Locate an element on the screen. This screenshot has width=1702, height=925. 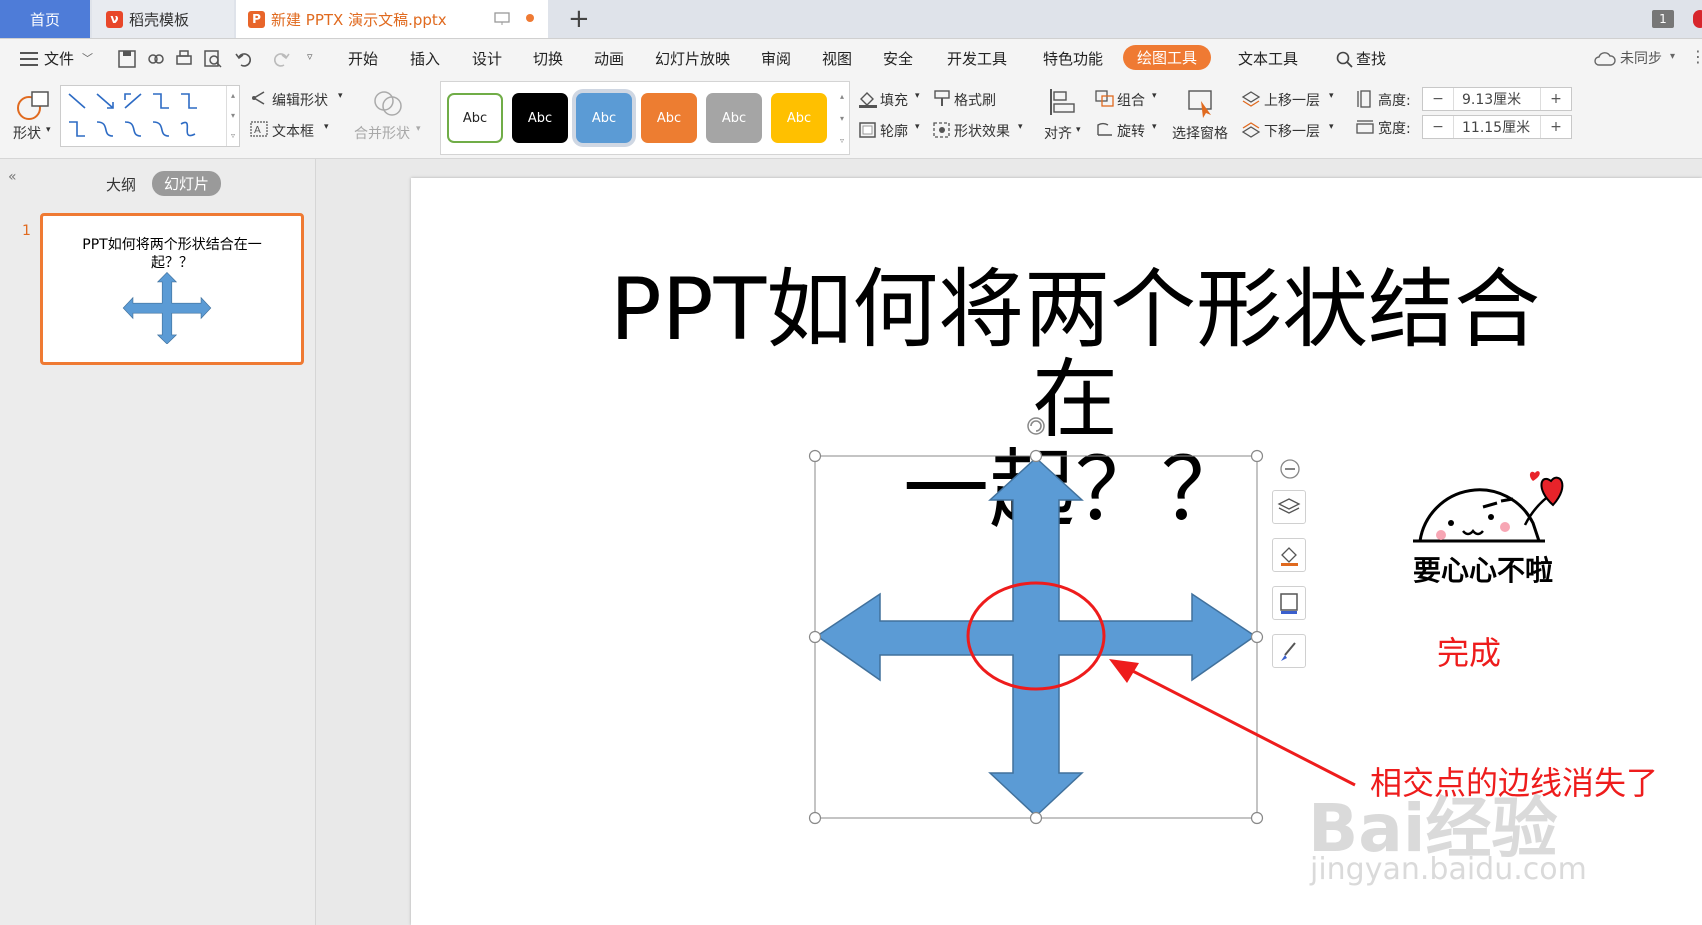
slide-thumbnail: PPT如何将两个形状结合在一起？？ is located at coordinates (172, 289).